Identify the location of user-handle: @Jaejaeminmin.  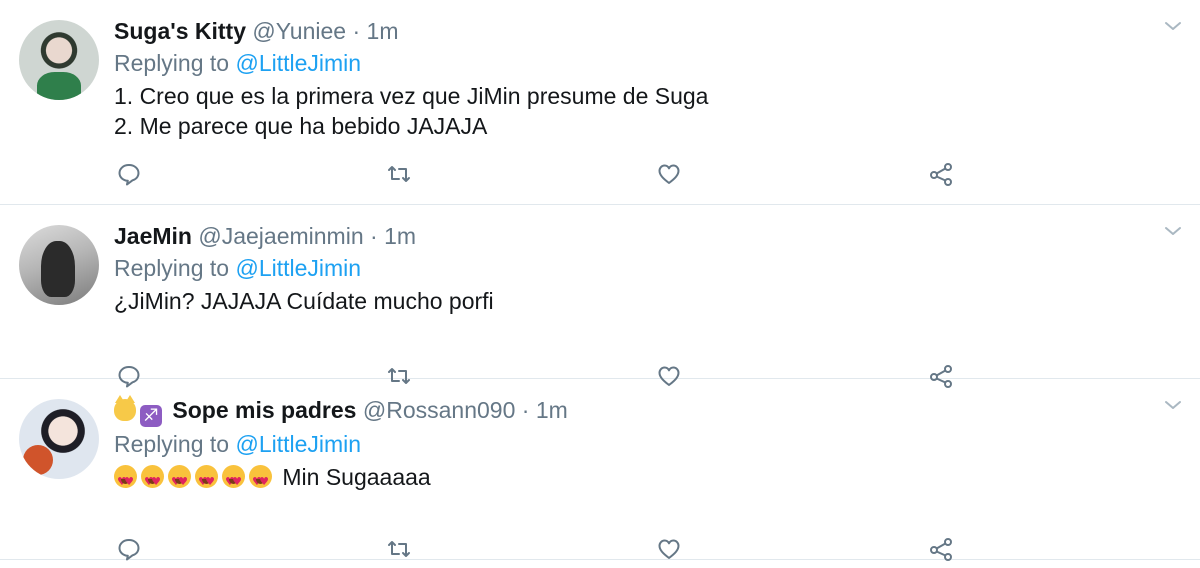
(280, 236).